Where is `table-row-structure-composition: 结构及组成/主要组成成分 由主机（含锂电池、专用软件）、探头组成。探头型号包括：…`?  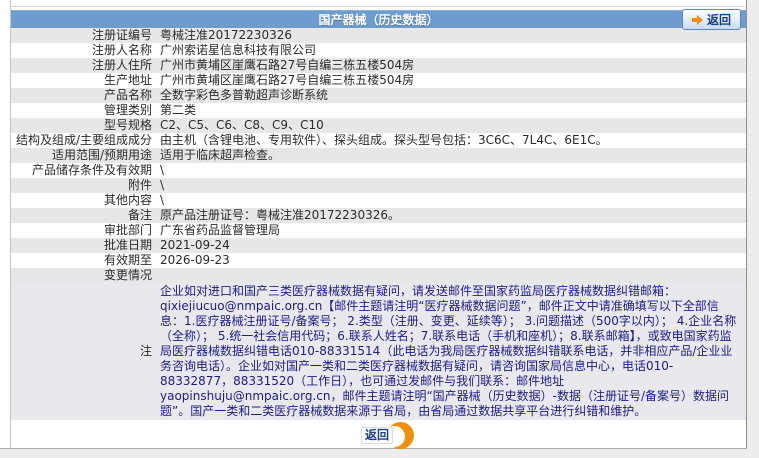
table-row-structure-composition: 结构及组成/主要组成成分 由主机（含锂电池、专用软件）、探头组成。探头型号包括：… is located at coordinates (378, 140).